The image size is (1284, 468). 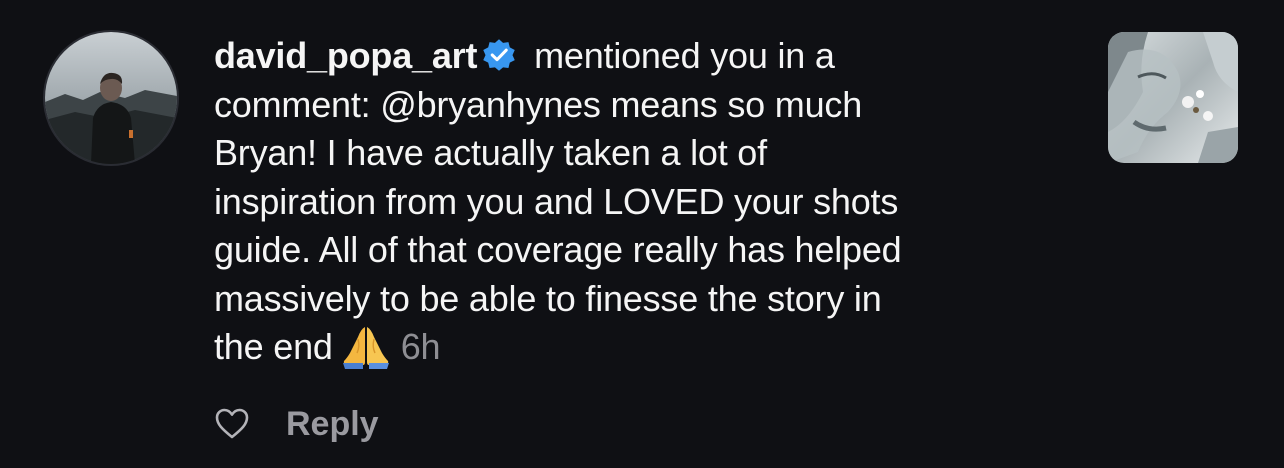 I want to click on heart-outline-icon, so click(x=232, y=424).